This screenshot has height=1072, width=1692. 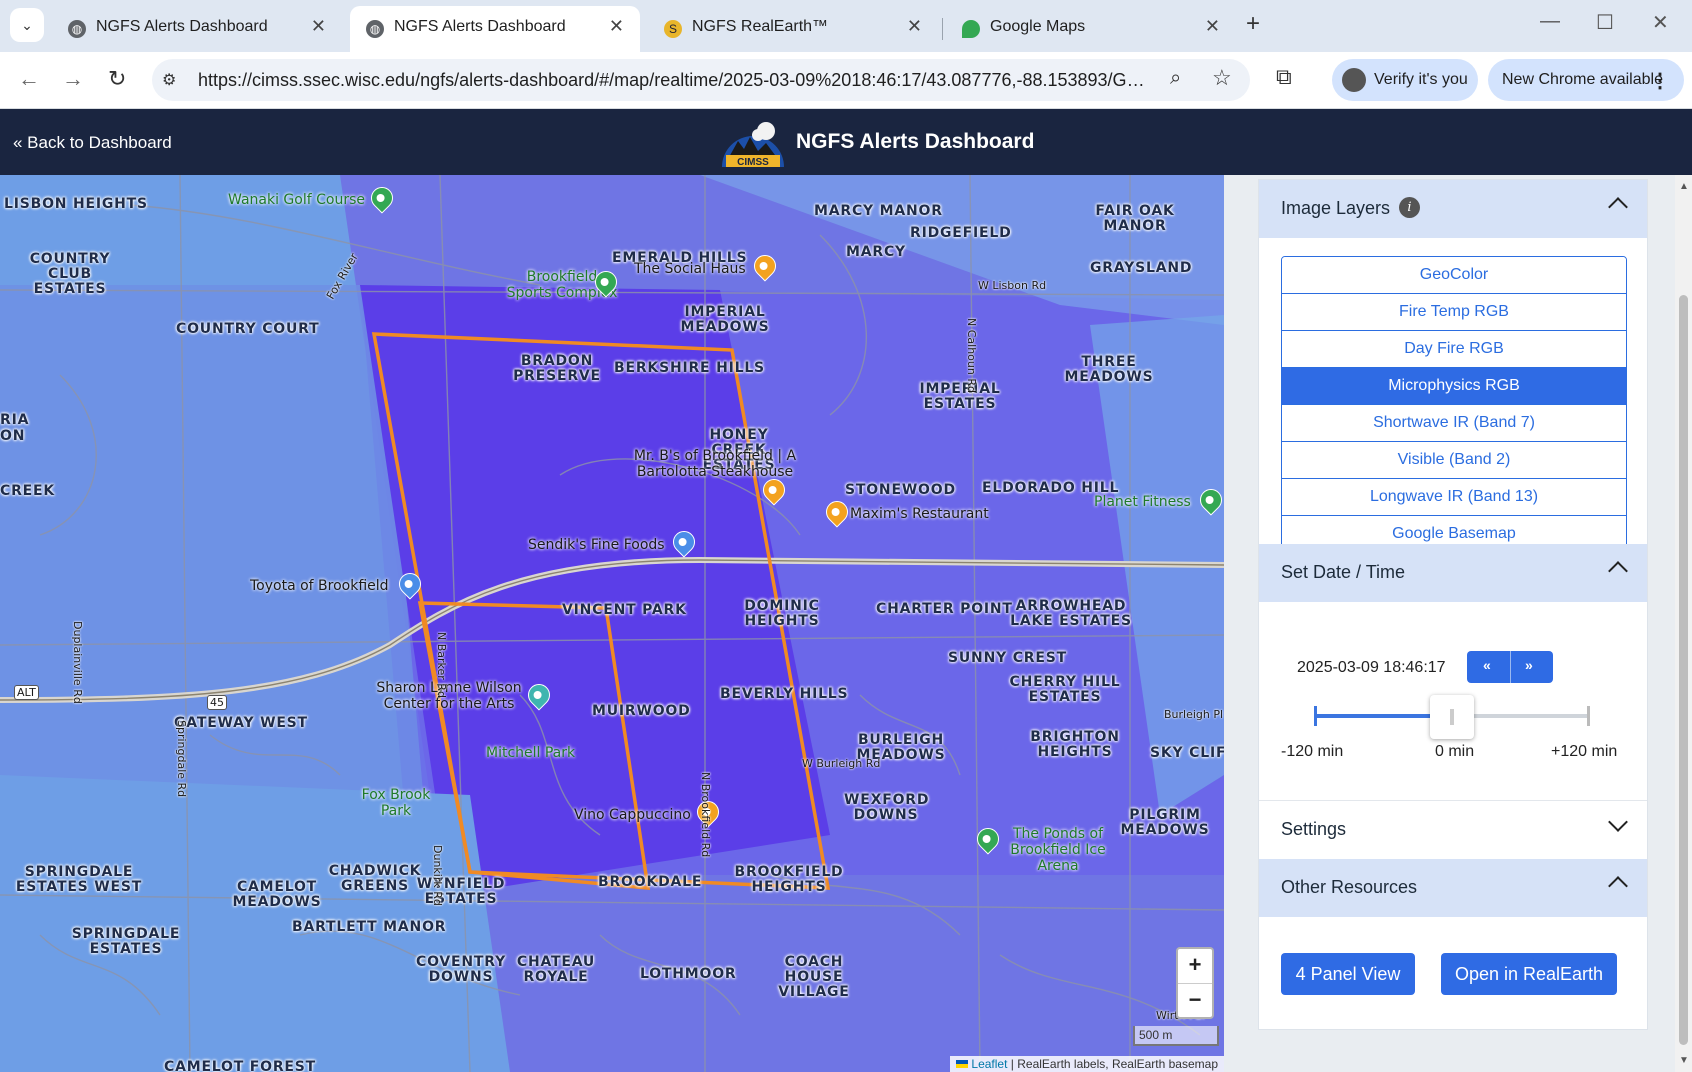 What do you see at coordinates (1349, 887) in the screenshot?
I see `section-title: Other Resources` at bounding box center [1349, 887].